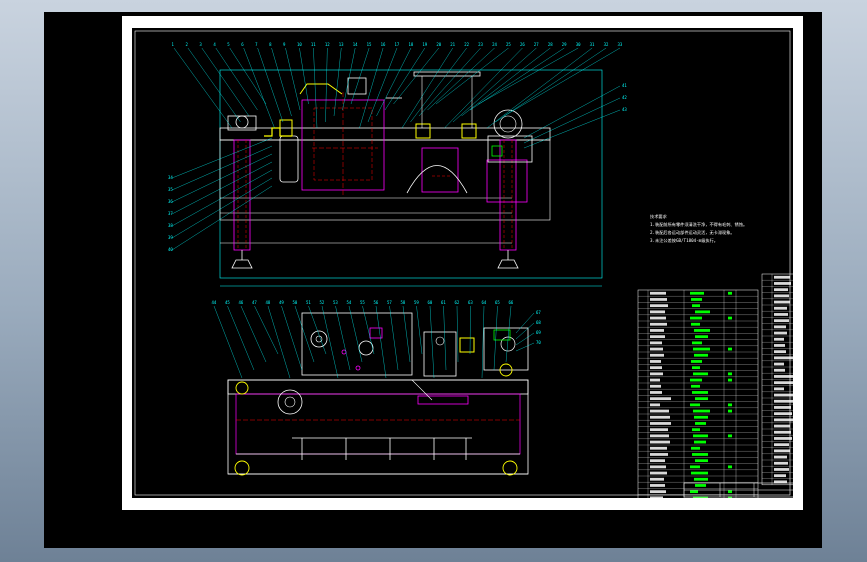 Image resolution: width=867 pixels, height=562 pixels. Describe the element at coordinates (538, 312) in the screenshot. I see `balloon-label: 67` at that location.